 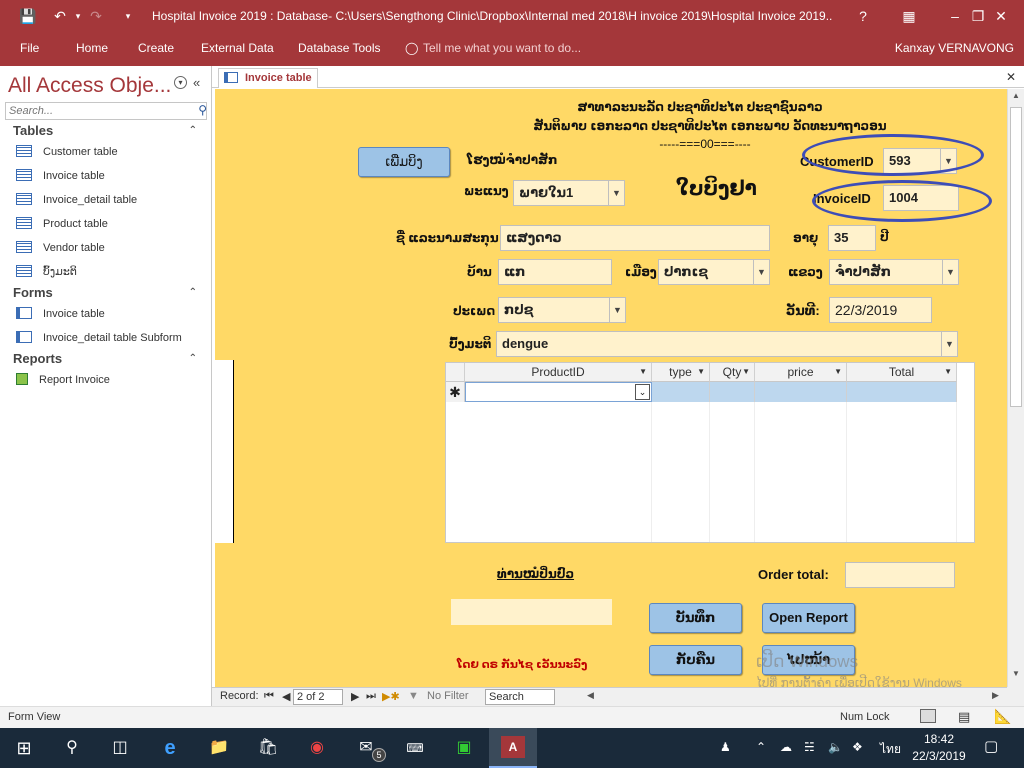 I want to click on clock-time: 18:42, so click(x=939, y=739).